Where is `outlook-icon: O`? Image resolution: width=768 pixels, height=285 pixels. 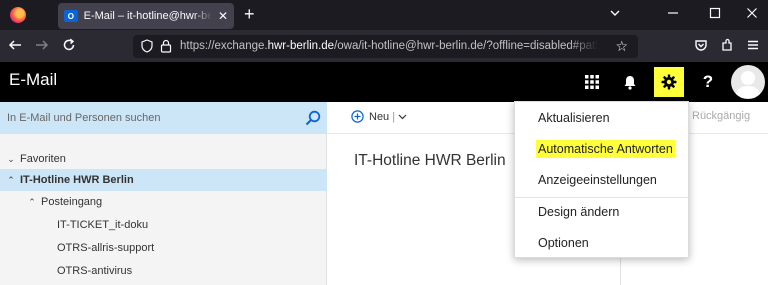
outlook-icon: O is located at coordinates (71, 16).